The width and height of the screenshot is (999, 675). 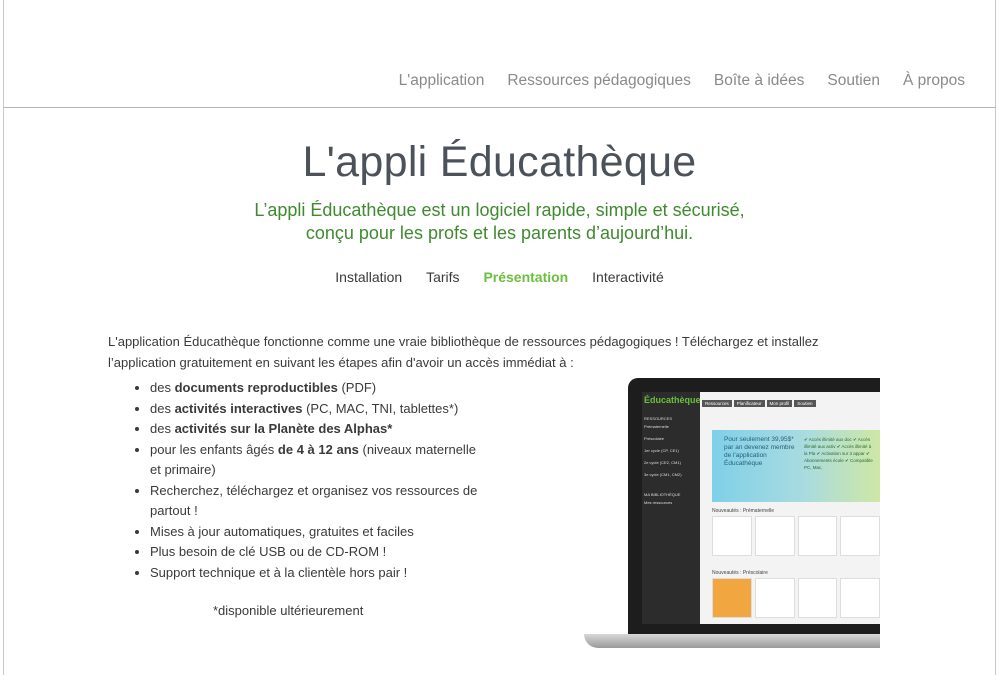 I want to click on mockup-section-label: Nouveautés : Prématernelle, so click(x=743, y=511).